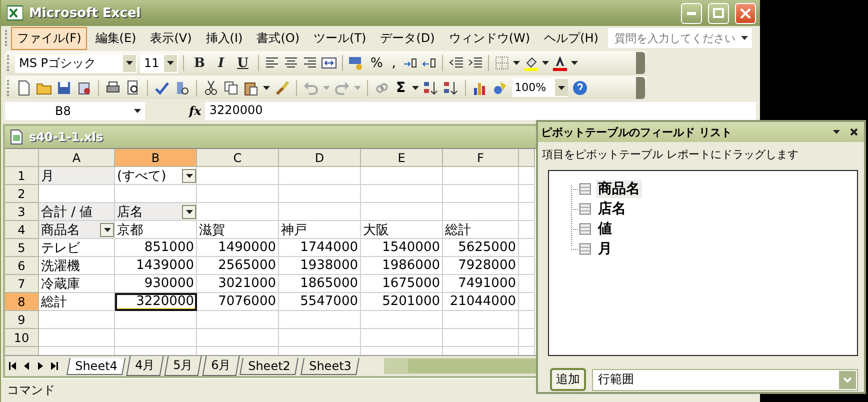 The image size is (868, 402). I want to click on row-header: 6, so click(22, 266).